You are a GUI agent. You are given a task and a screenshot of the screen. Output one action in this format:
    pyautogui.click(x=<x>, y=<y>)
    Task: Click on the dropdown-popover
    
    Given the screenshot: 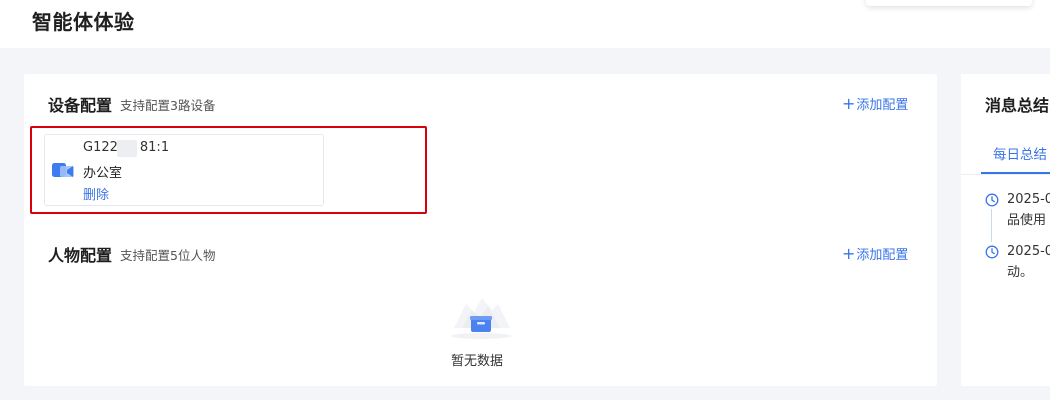 What is the action you would take?
    pyautogui.click(x=949, y=3)
    